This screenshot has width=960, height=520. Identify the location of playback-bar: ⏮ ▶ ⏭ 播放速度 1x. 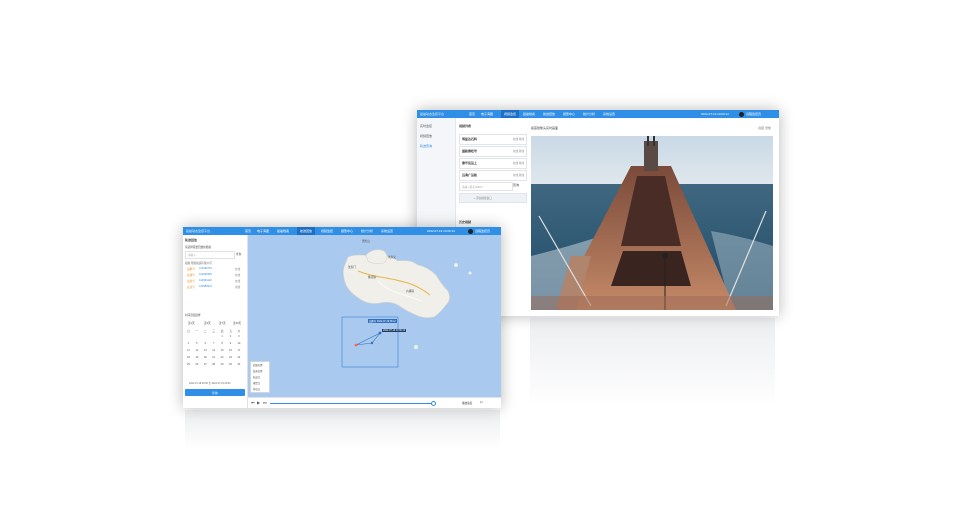
(374, 402).